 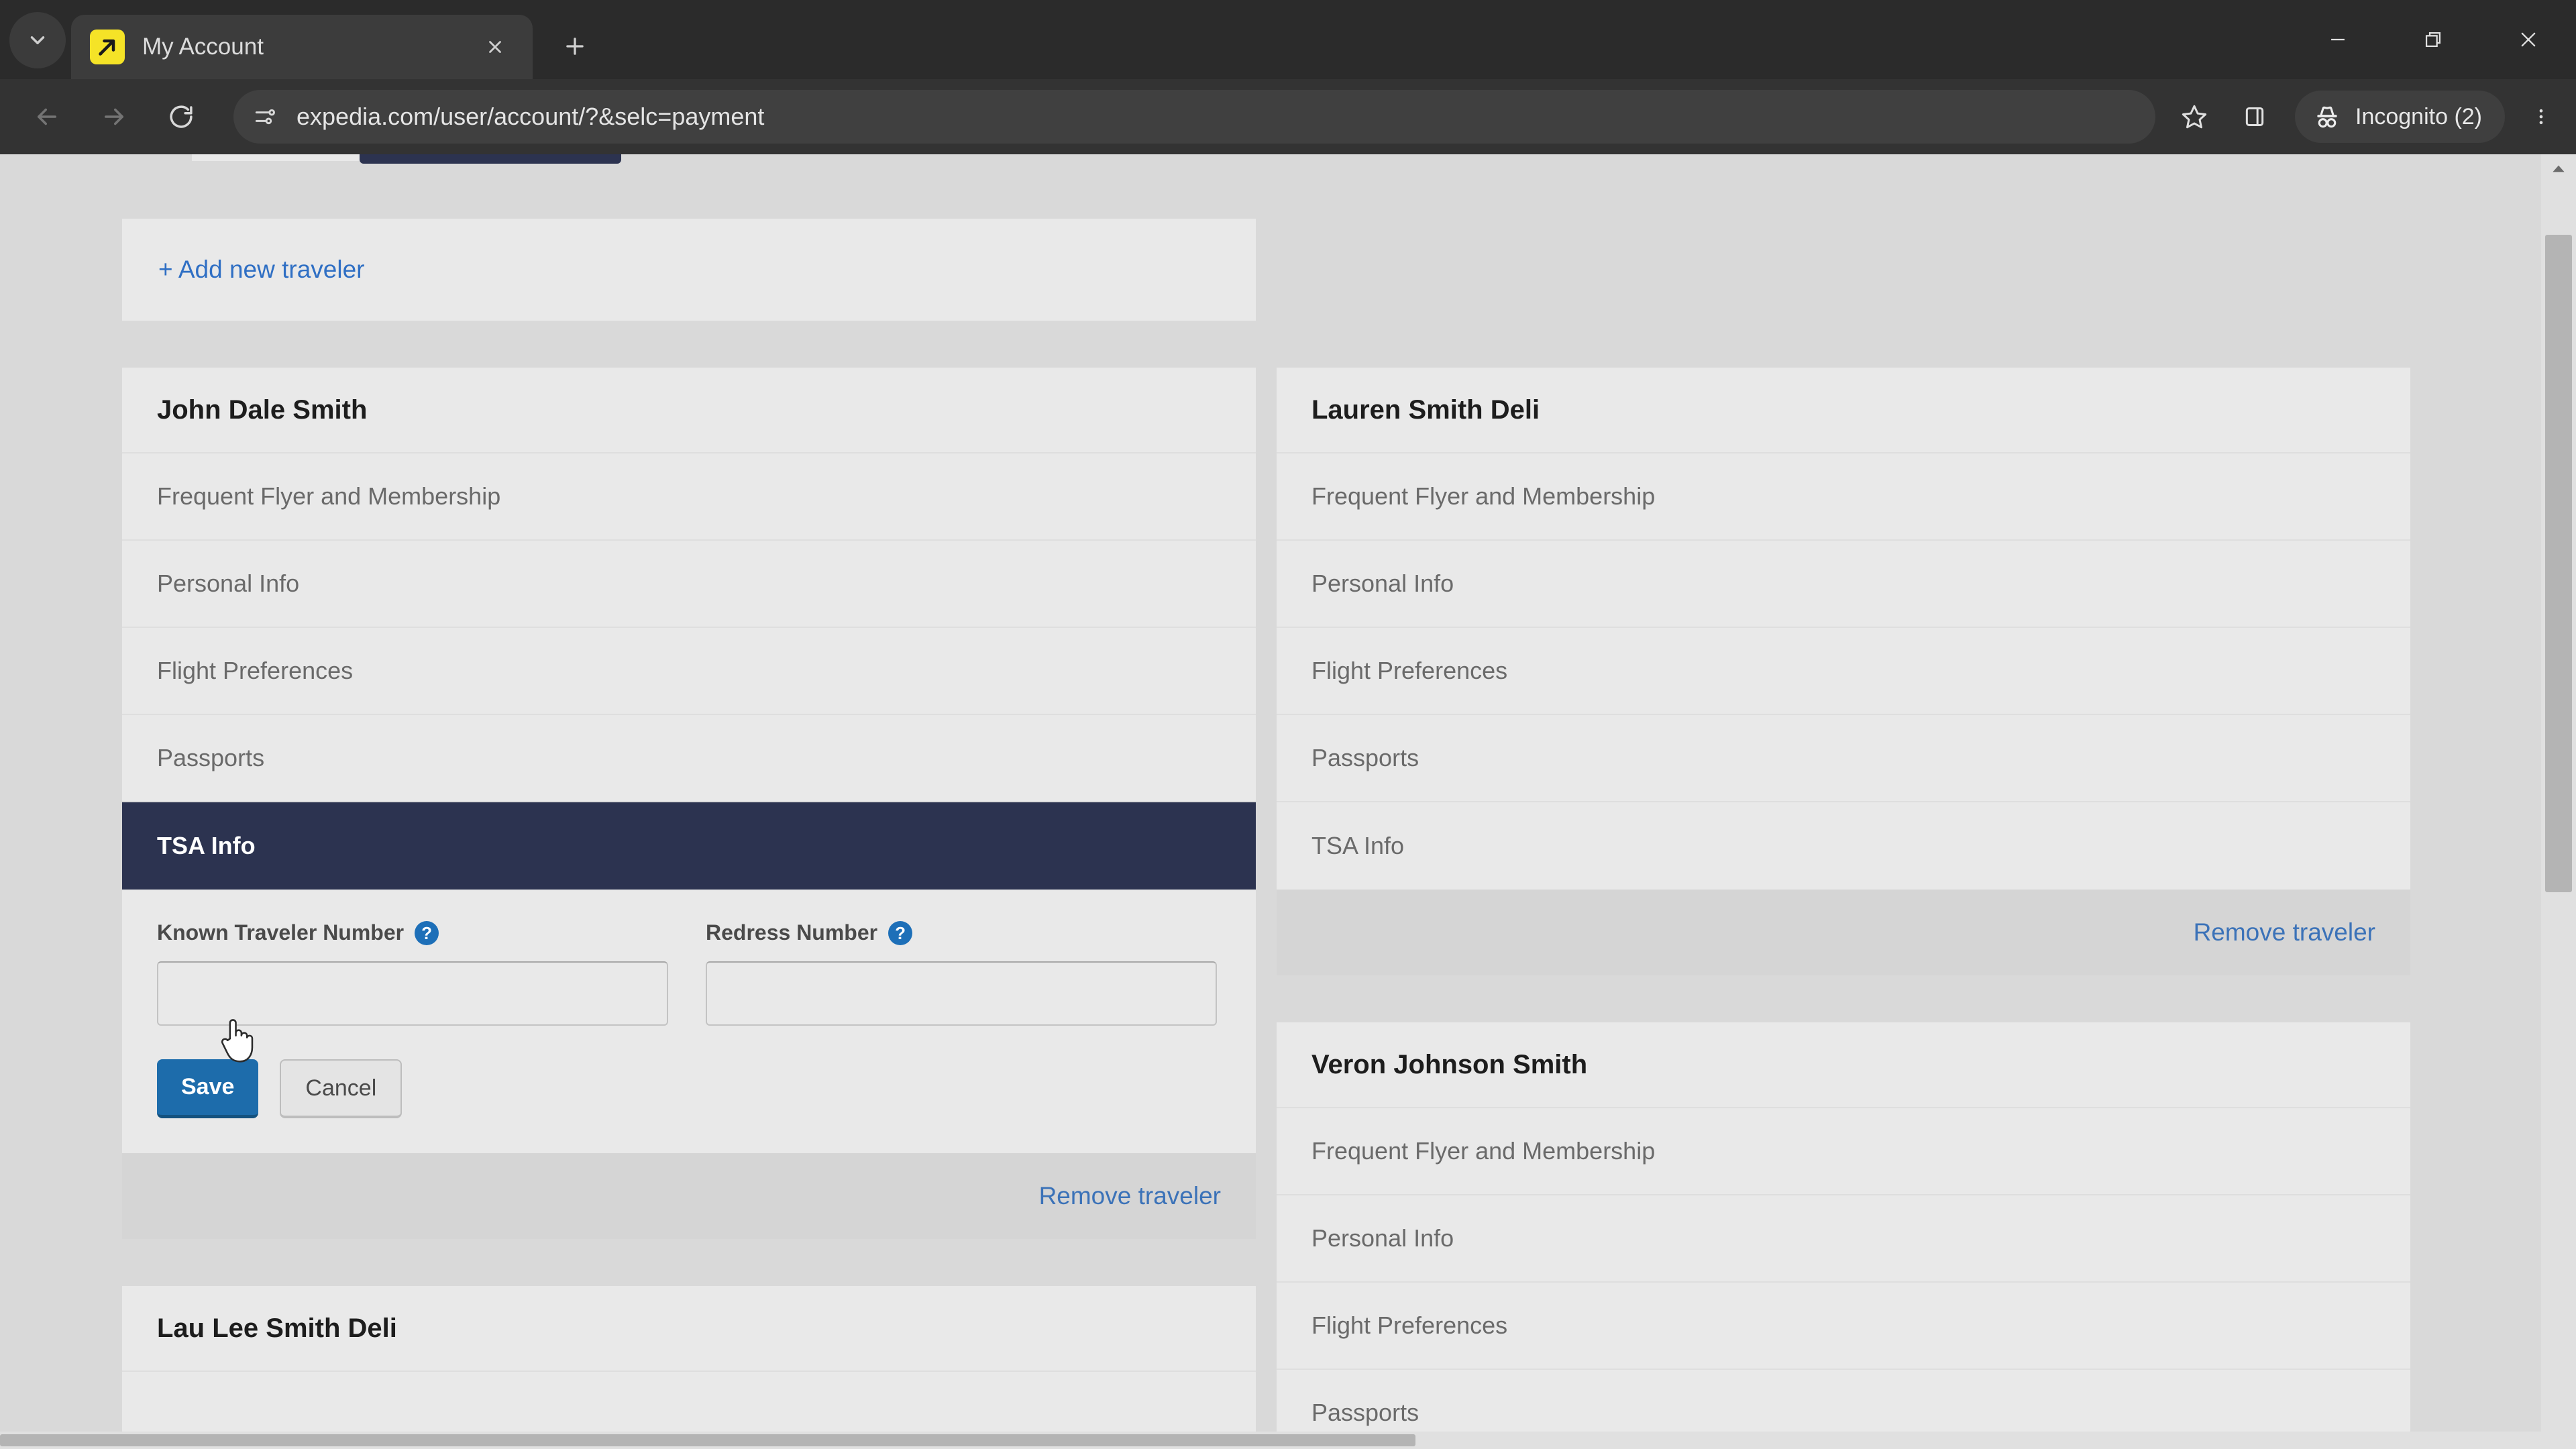 I want to click on known-traveler-number-label-row: Known Traveler Number ?, so click(x=412, y=932).